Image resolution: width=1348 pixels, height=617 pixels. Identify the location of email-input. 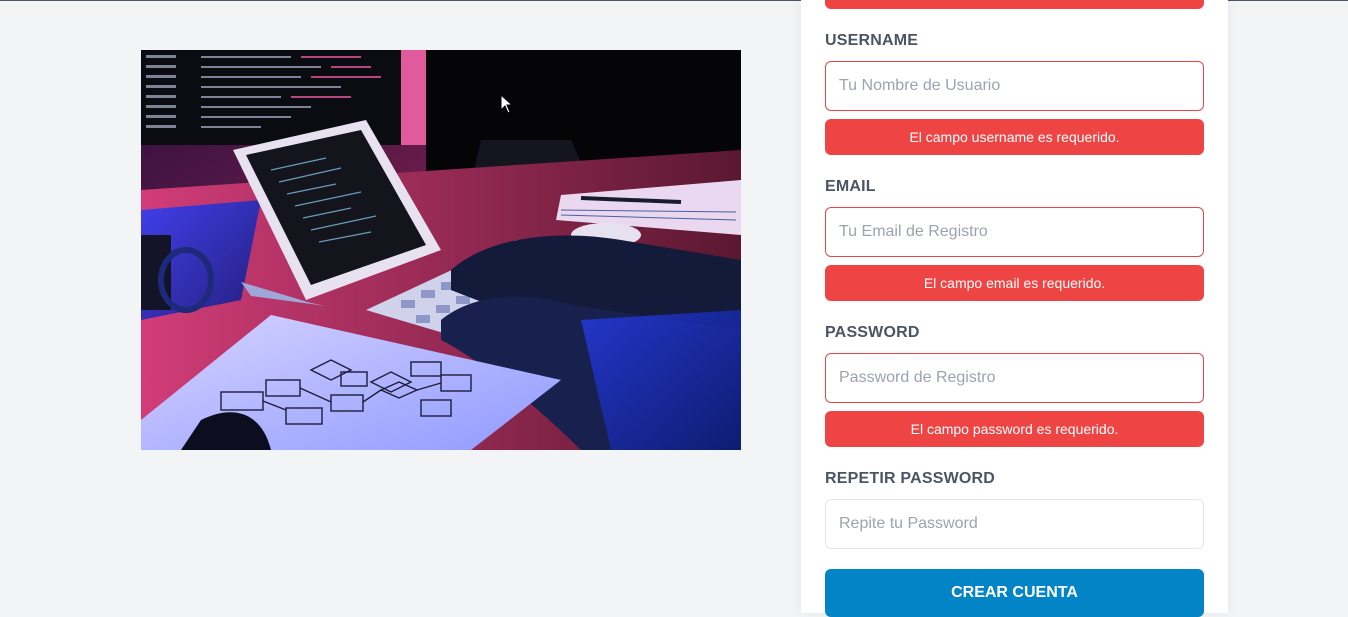
(1014, 232).